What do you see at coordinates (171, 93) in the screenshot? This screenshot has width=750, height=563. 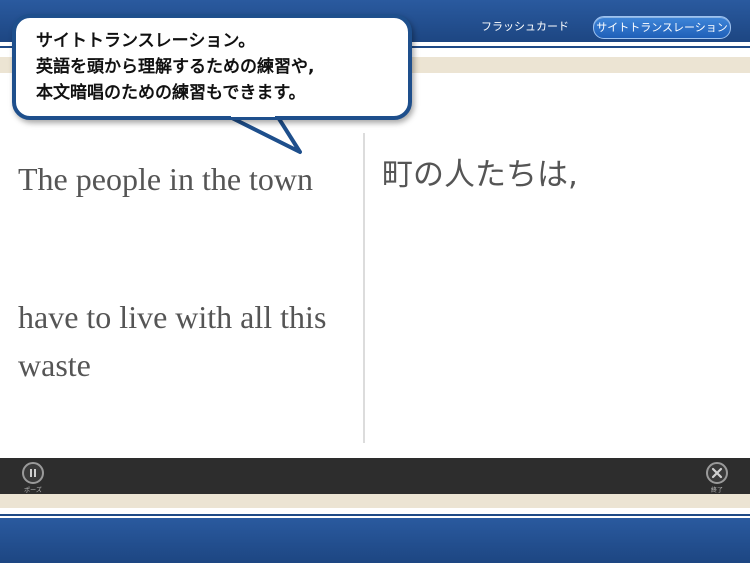 I see `callout-line: 本文暗唱のための練習もできます。` at bounding box center [171, 93].